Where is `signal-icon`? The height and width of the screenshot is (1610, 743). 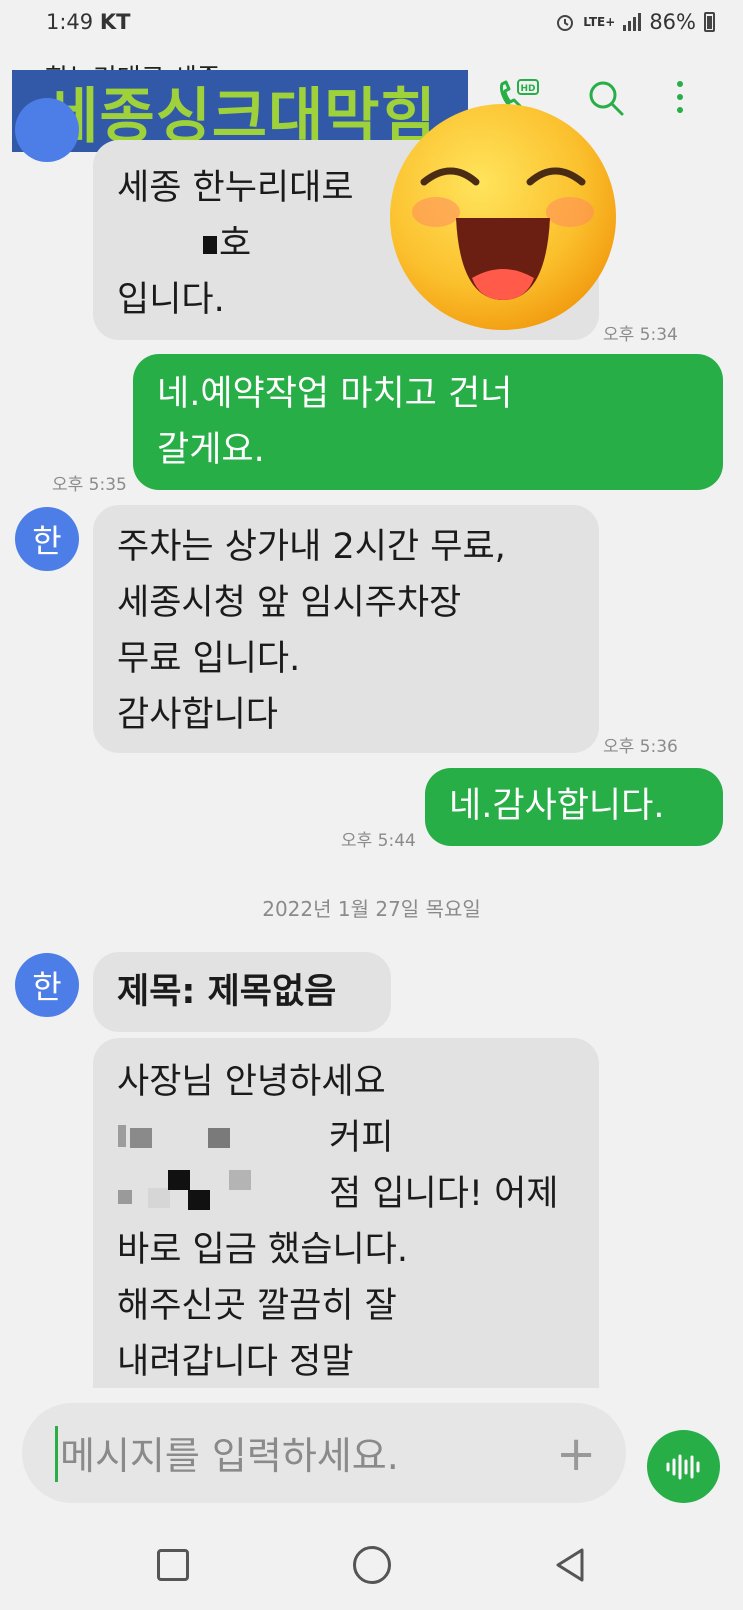 signal-icon is located at coordinates (632, 22).